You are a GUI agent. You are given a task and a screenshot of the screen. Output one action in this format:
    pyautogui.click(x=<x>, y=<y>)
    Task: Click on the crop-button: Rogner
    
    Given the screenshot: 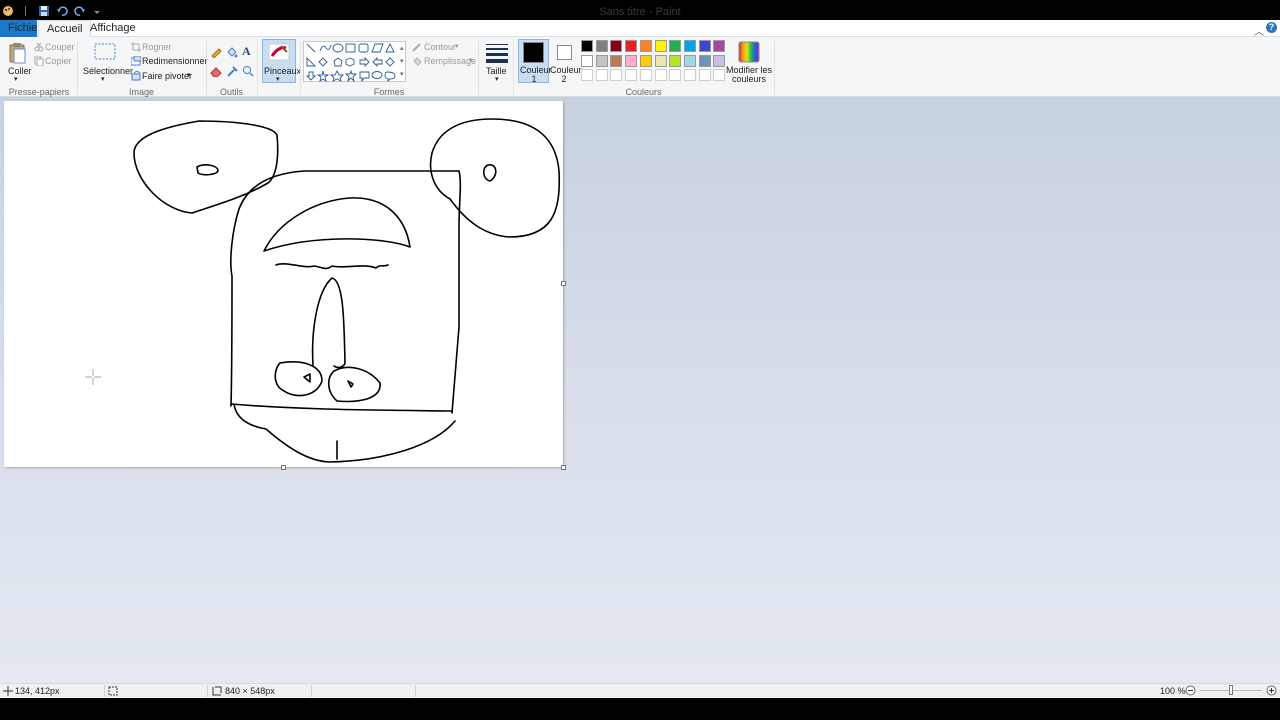 What is the action you would take?
    pyautogui.click(x=157, y=47)
    